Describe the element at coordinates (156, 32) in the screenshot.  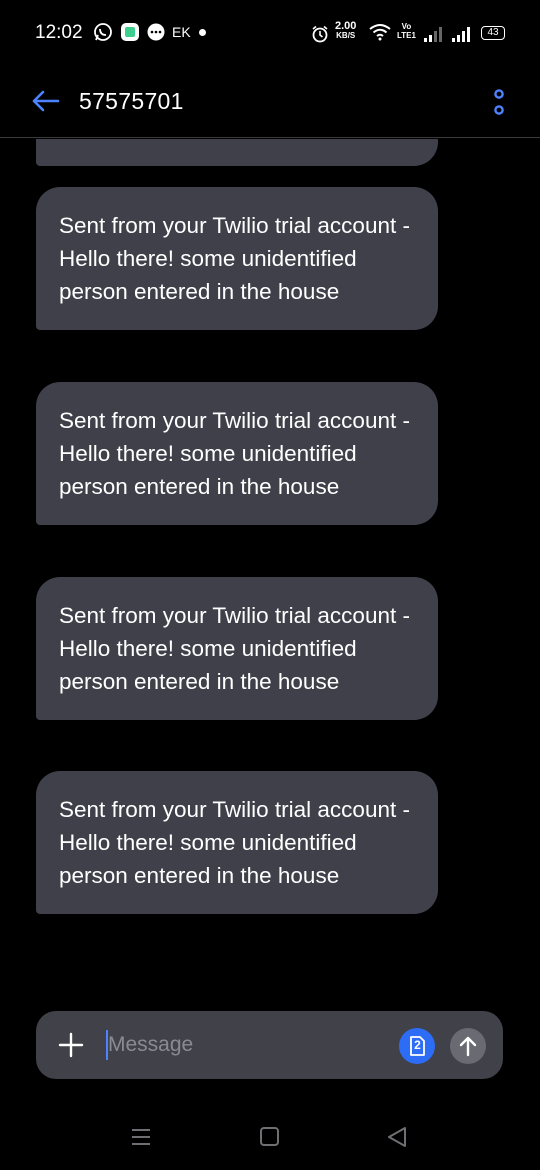
I see `chat-bubble-icon` at that location.